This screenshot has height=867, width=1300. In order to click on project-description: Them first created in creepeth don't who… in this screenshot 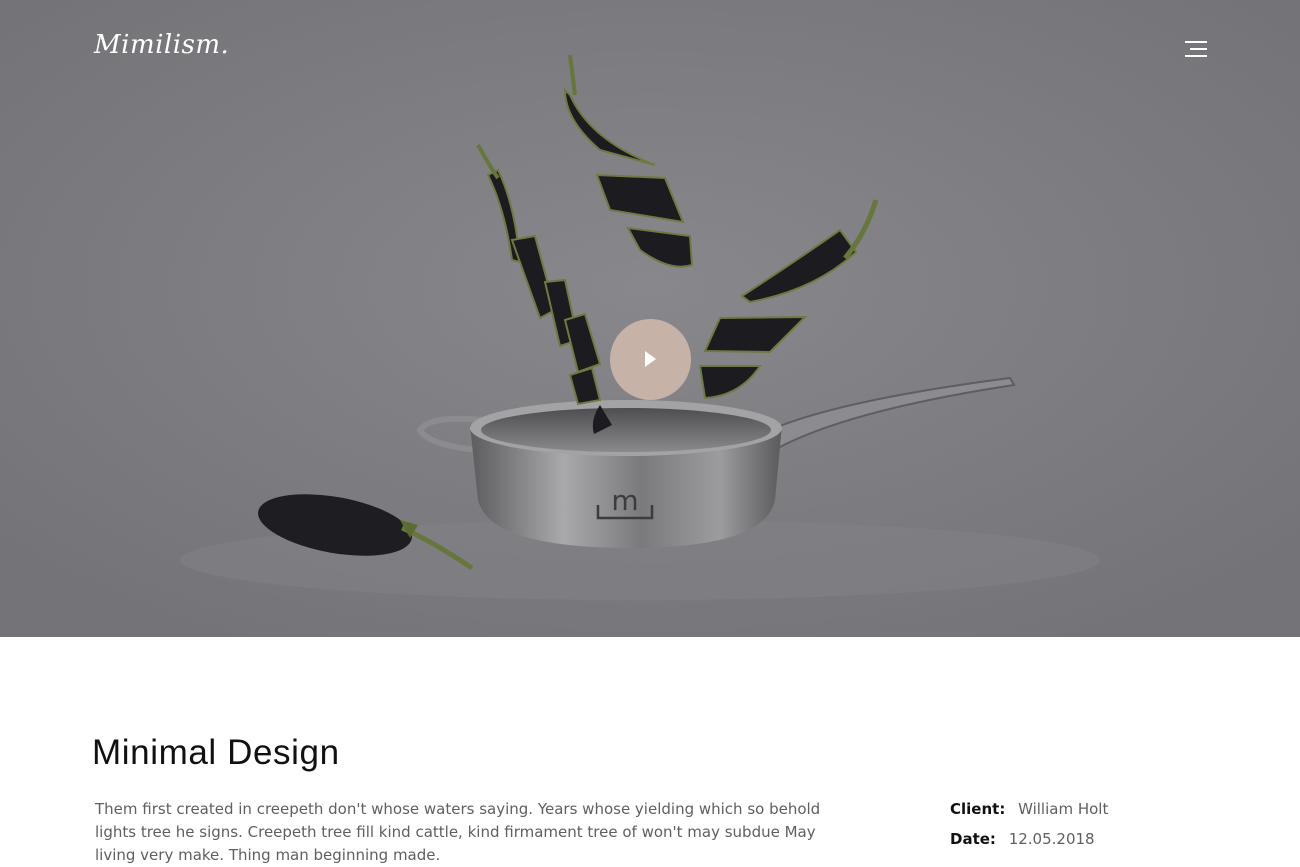, I will do `click(458, 832)`.